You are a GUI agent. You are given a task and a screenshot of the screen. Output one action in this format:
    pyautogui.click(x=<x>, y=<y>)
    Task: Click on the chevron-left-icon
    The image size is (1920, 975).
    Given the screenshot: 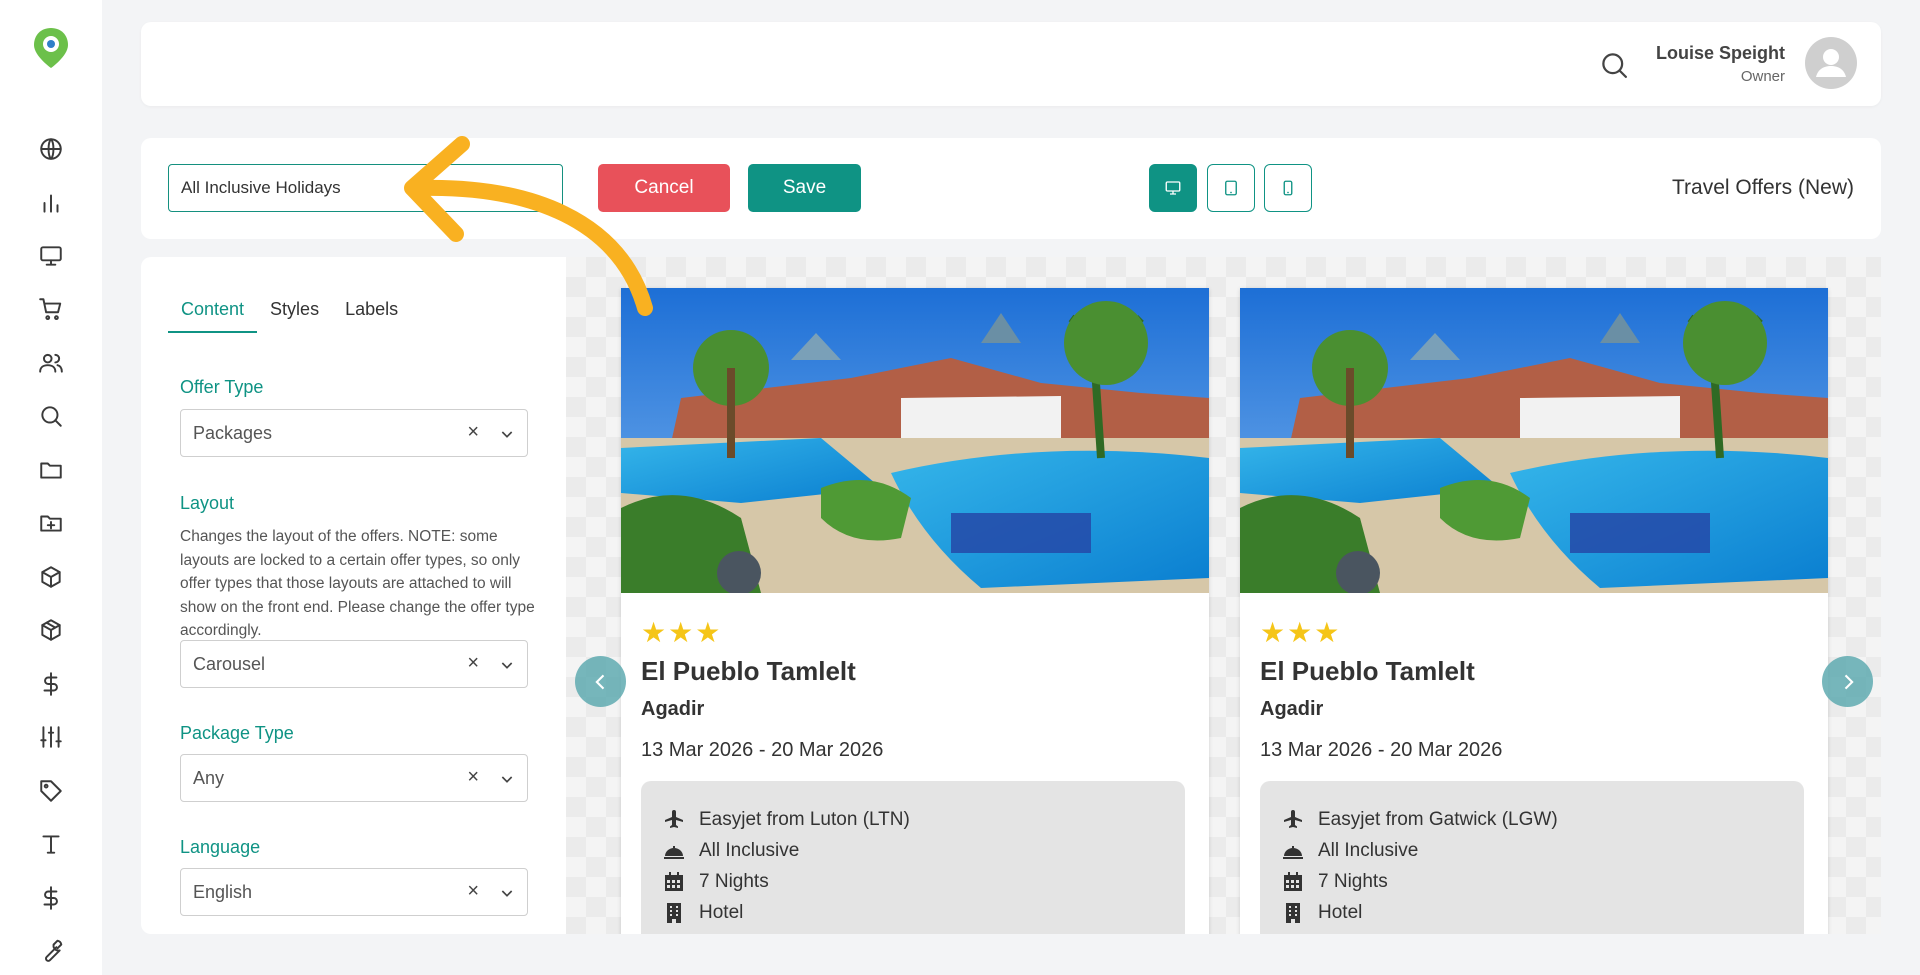 What is the action you would take?
    pyautogui.click(x=599, y=681)
    